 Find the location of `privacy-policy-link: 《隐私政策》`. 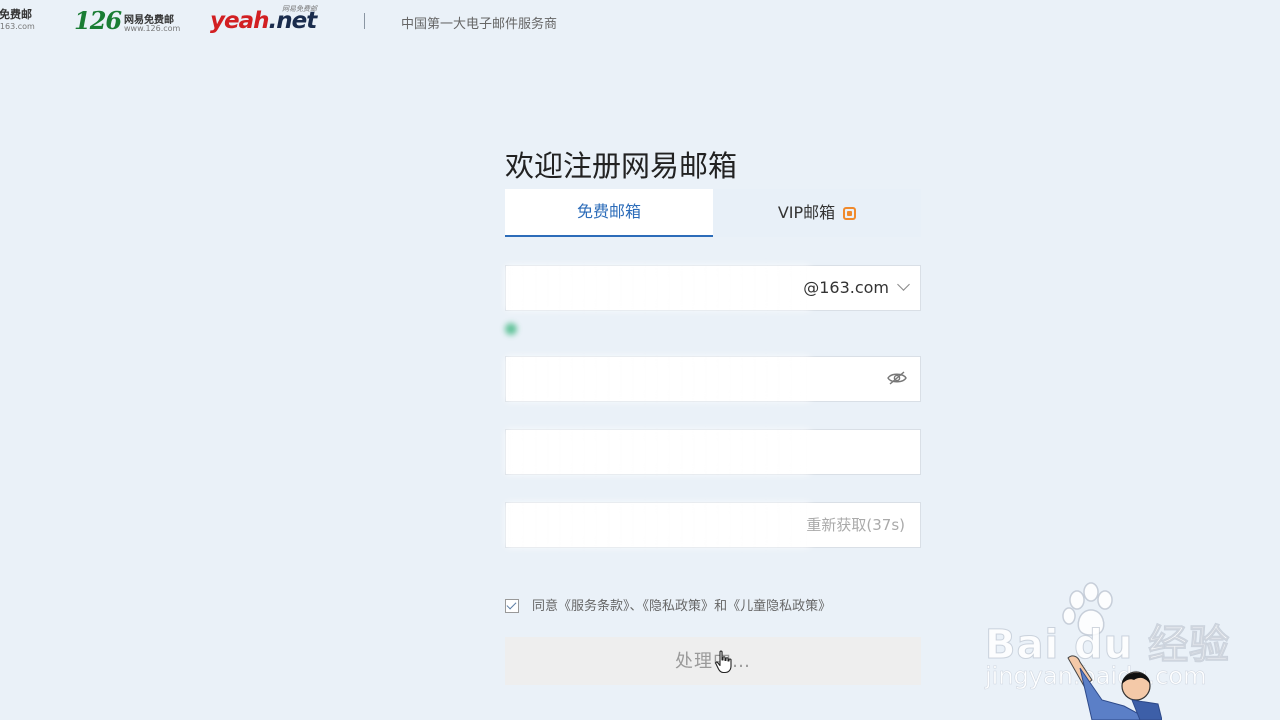

privacy-policy-link: 《隐私政策》 is located at coordinates (679, 606).